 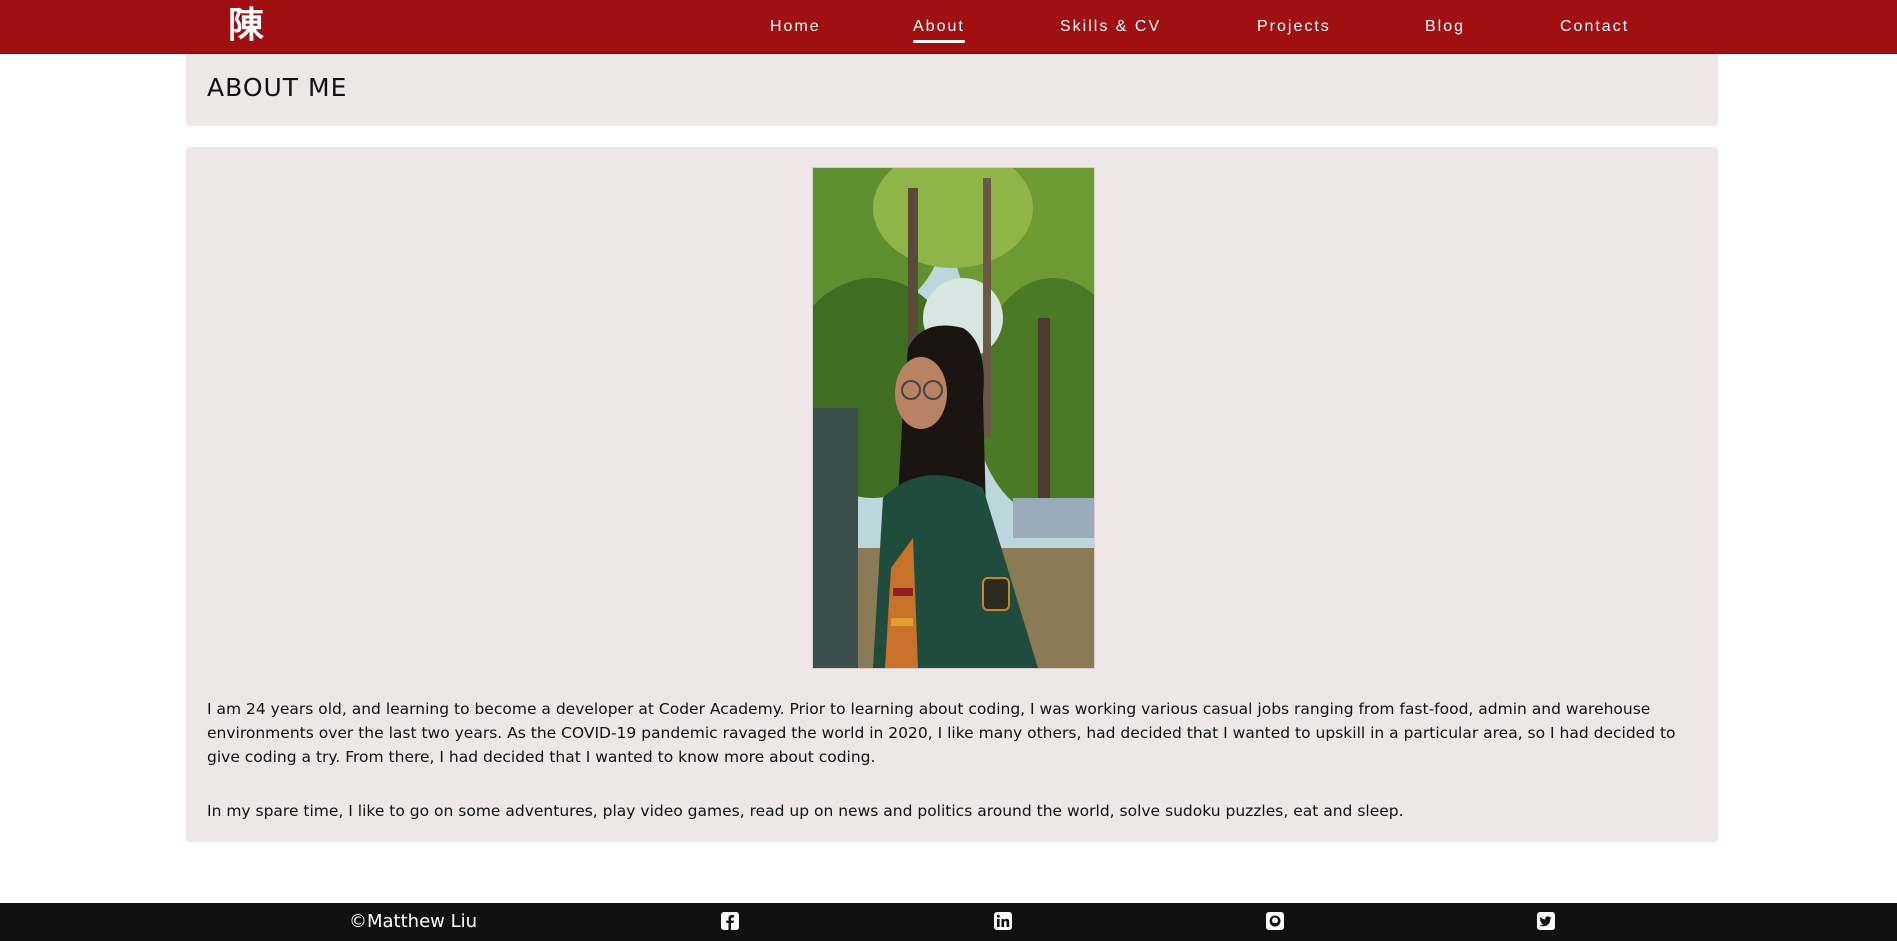 I want to click on linkedin-icon, so click(x=1003, y=921).